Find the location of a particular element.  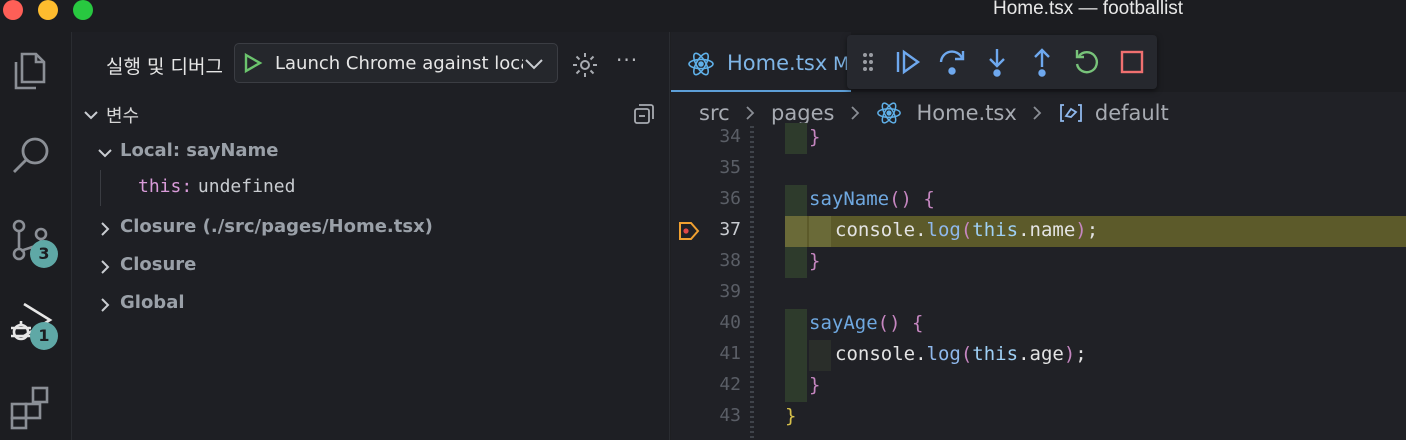

code-text: sayName() { is located at coordinates (872, 199).